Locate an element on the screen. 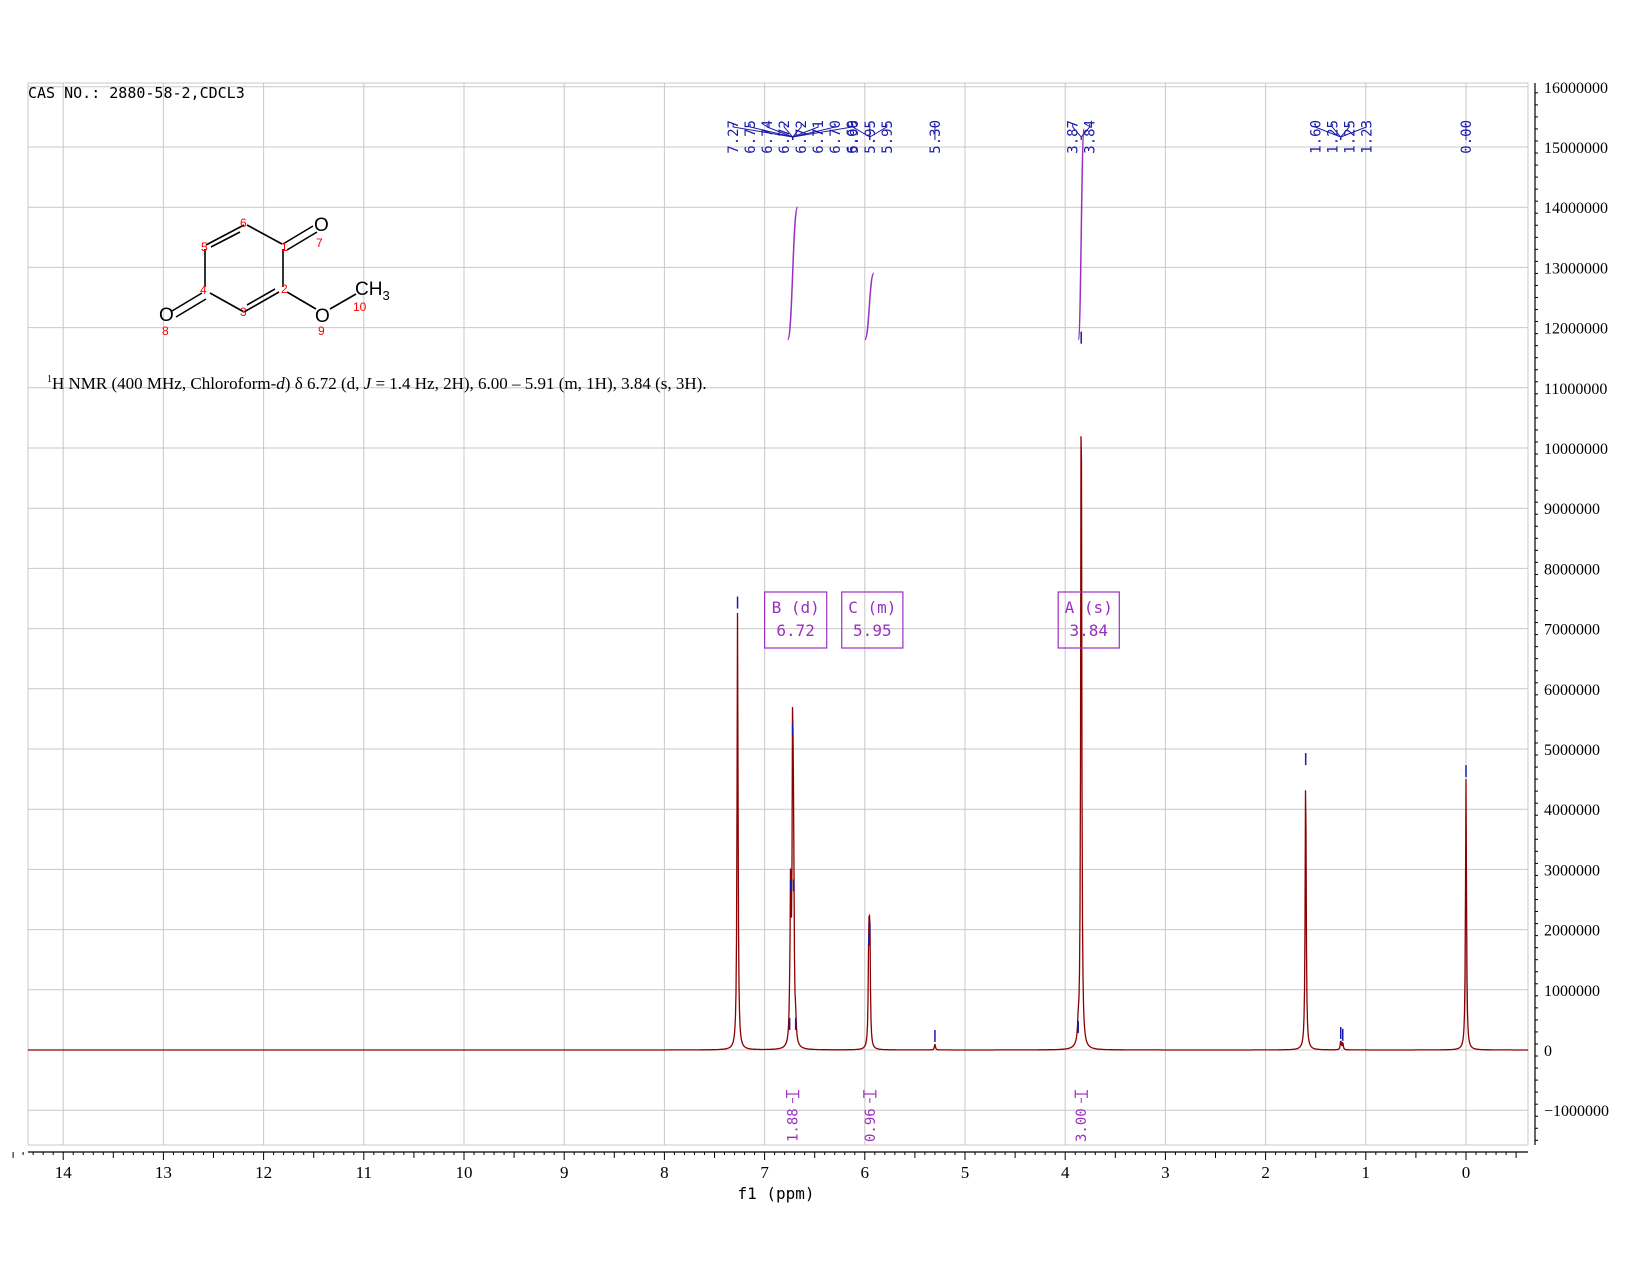  atom-number-2: 2 is located at coordinates (284, 289).